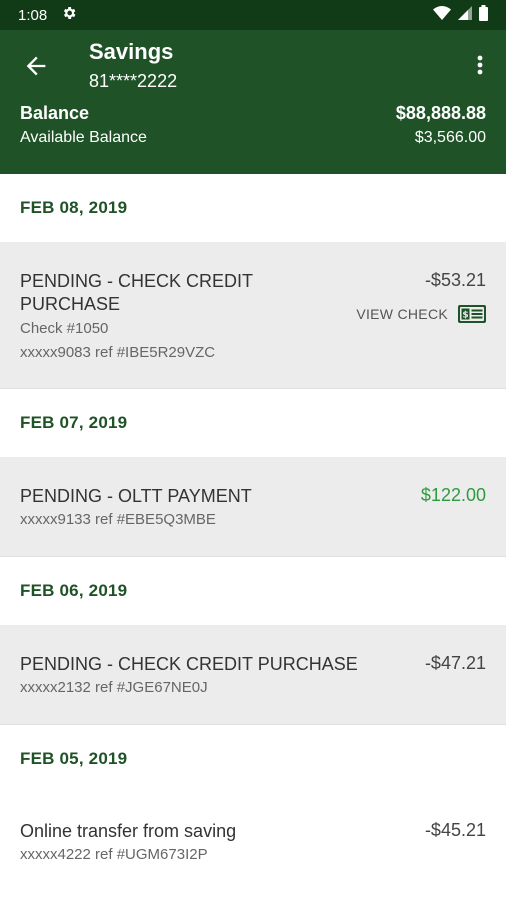 The height and width of the screenshot is (900, 506). I want to click on balance-value: $88,888.88, so click(440, 113).